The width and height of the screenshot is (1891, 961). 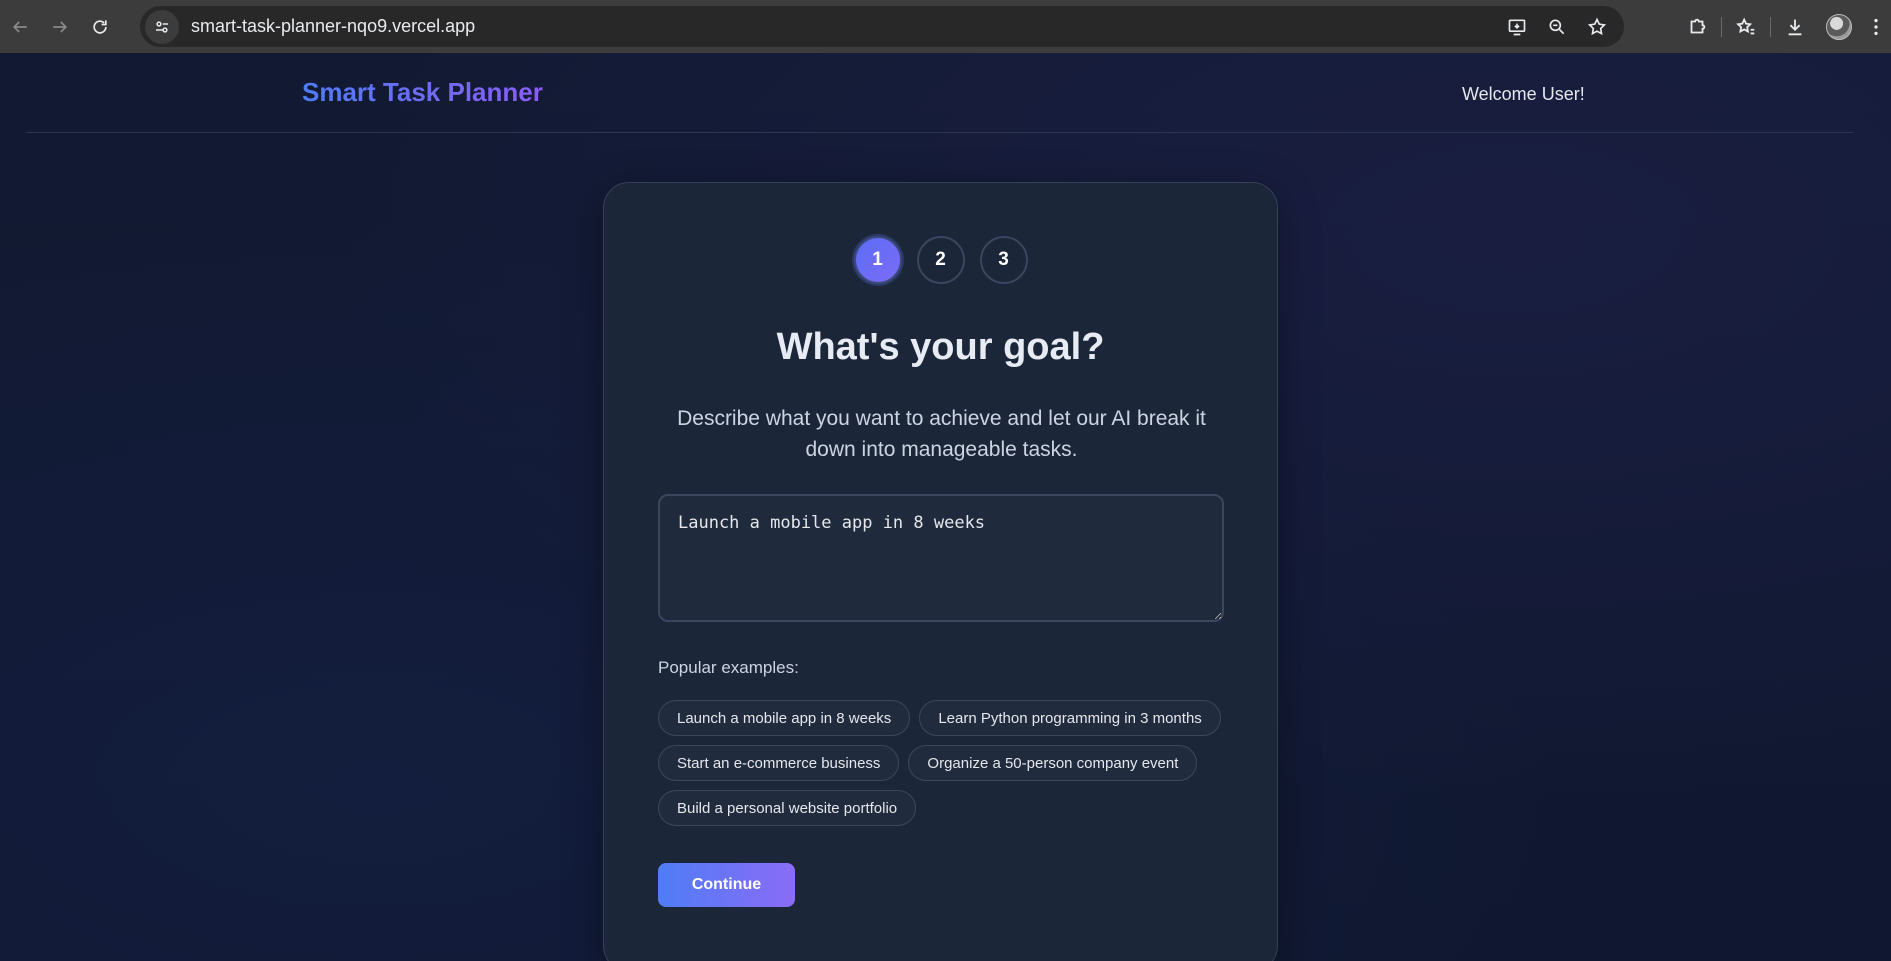 What do you see at coordinates (882, 26) in the screenshot?
I see `address-bar: smart-task-planner-nqo9.vercel.app` at bounding box center [882, 26].